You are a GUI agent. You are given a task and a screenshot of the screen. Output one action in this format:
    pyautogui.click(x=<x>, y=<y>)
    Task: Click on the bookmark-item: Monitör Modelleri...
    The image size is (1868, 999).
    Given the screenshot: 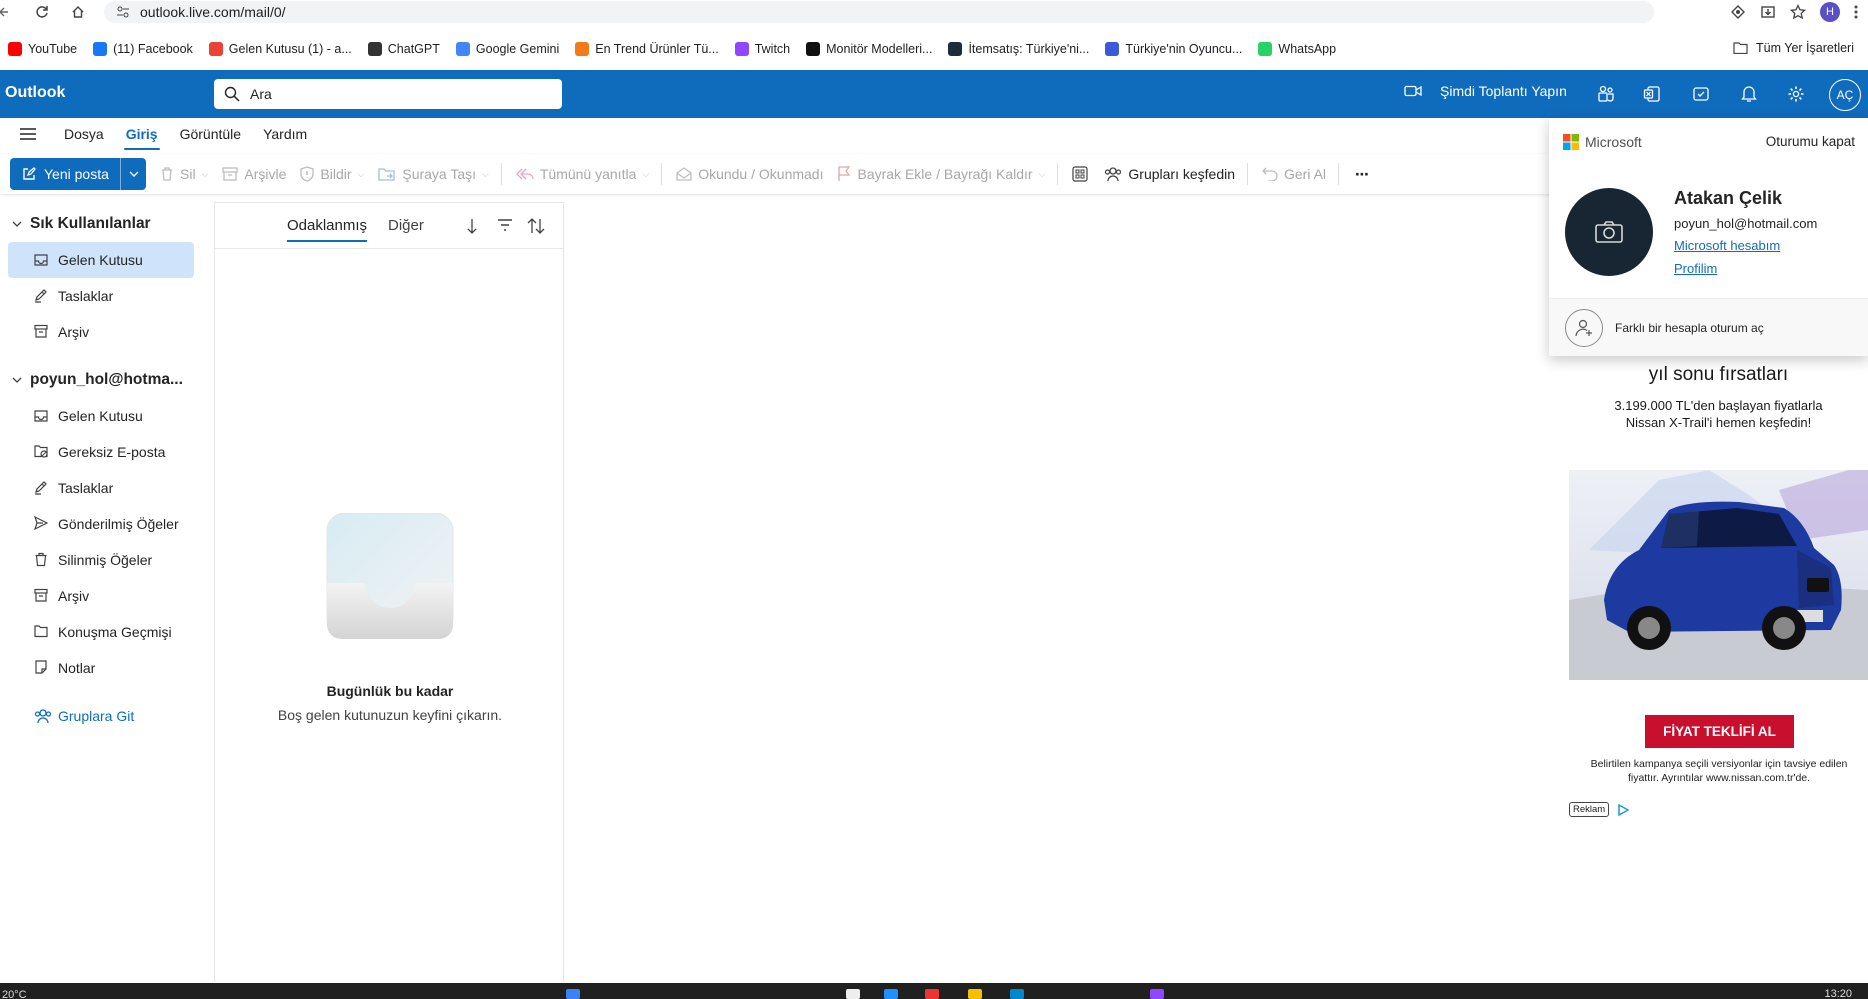 What is the action you would take?
    pyautogui.click(x=869, y=49)
    